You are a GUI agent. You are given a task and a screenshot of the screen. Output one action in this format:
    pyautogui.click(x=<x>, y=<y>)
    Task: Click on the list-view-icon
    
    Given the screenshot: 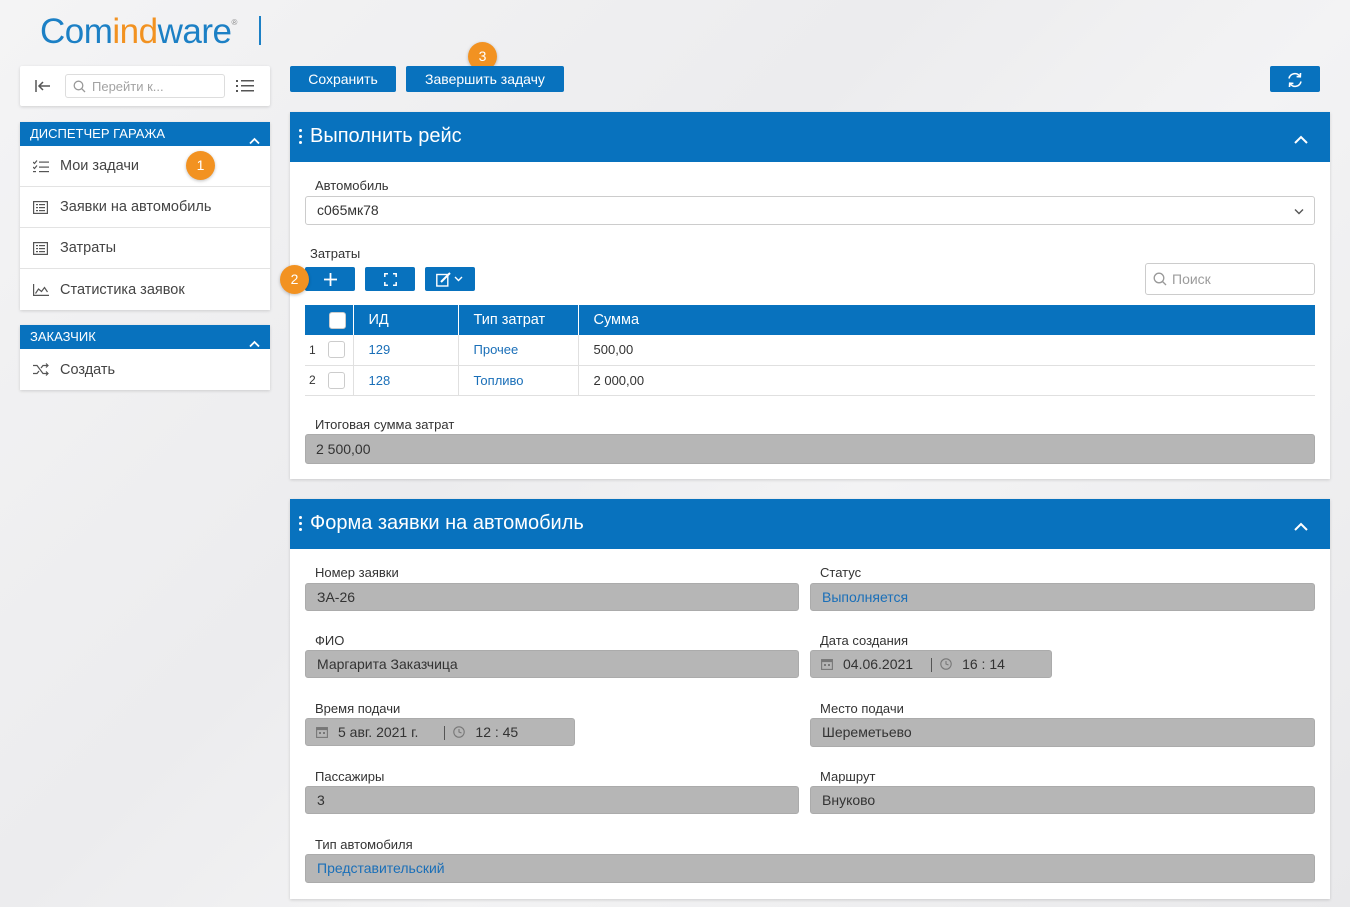 What is the action you would take?
    pyautogui.click(x=245, y=87)
    